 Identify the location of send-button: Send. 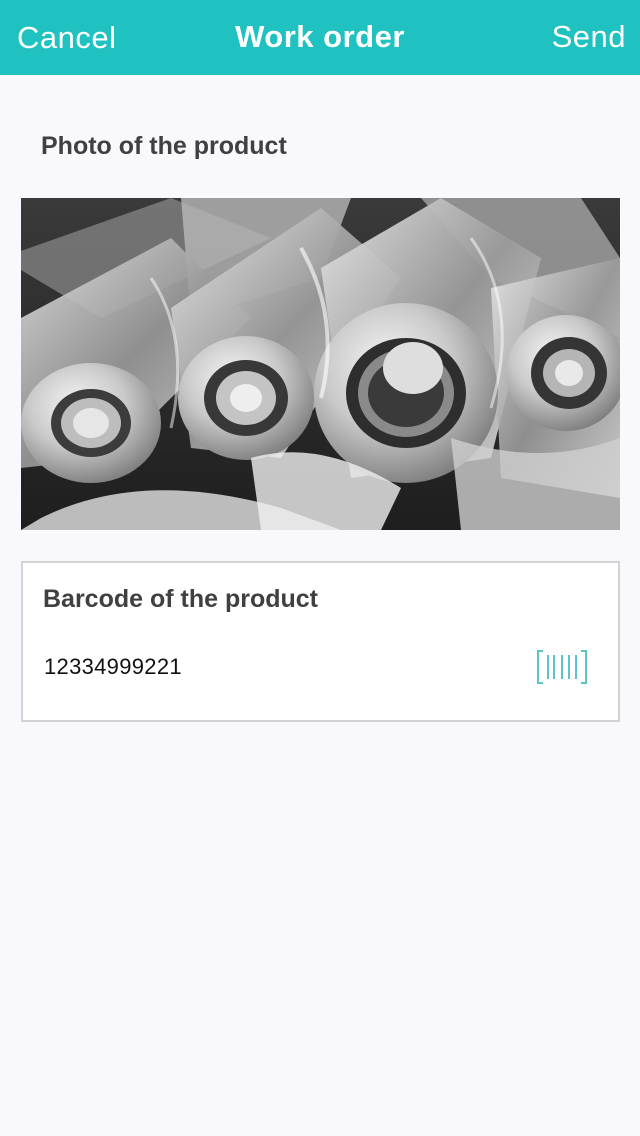
(589, 37).